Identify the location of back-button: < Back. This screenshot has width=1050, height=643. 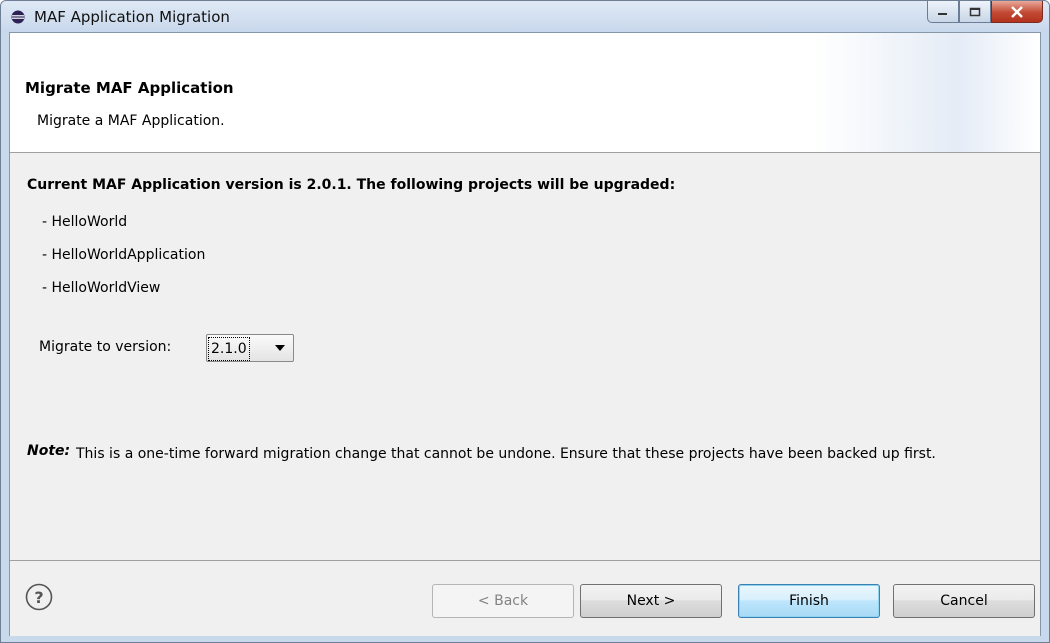
(503, 601).